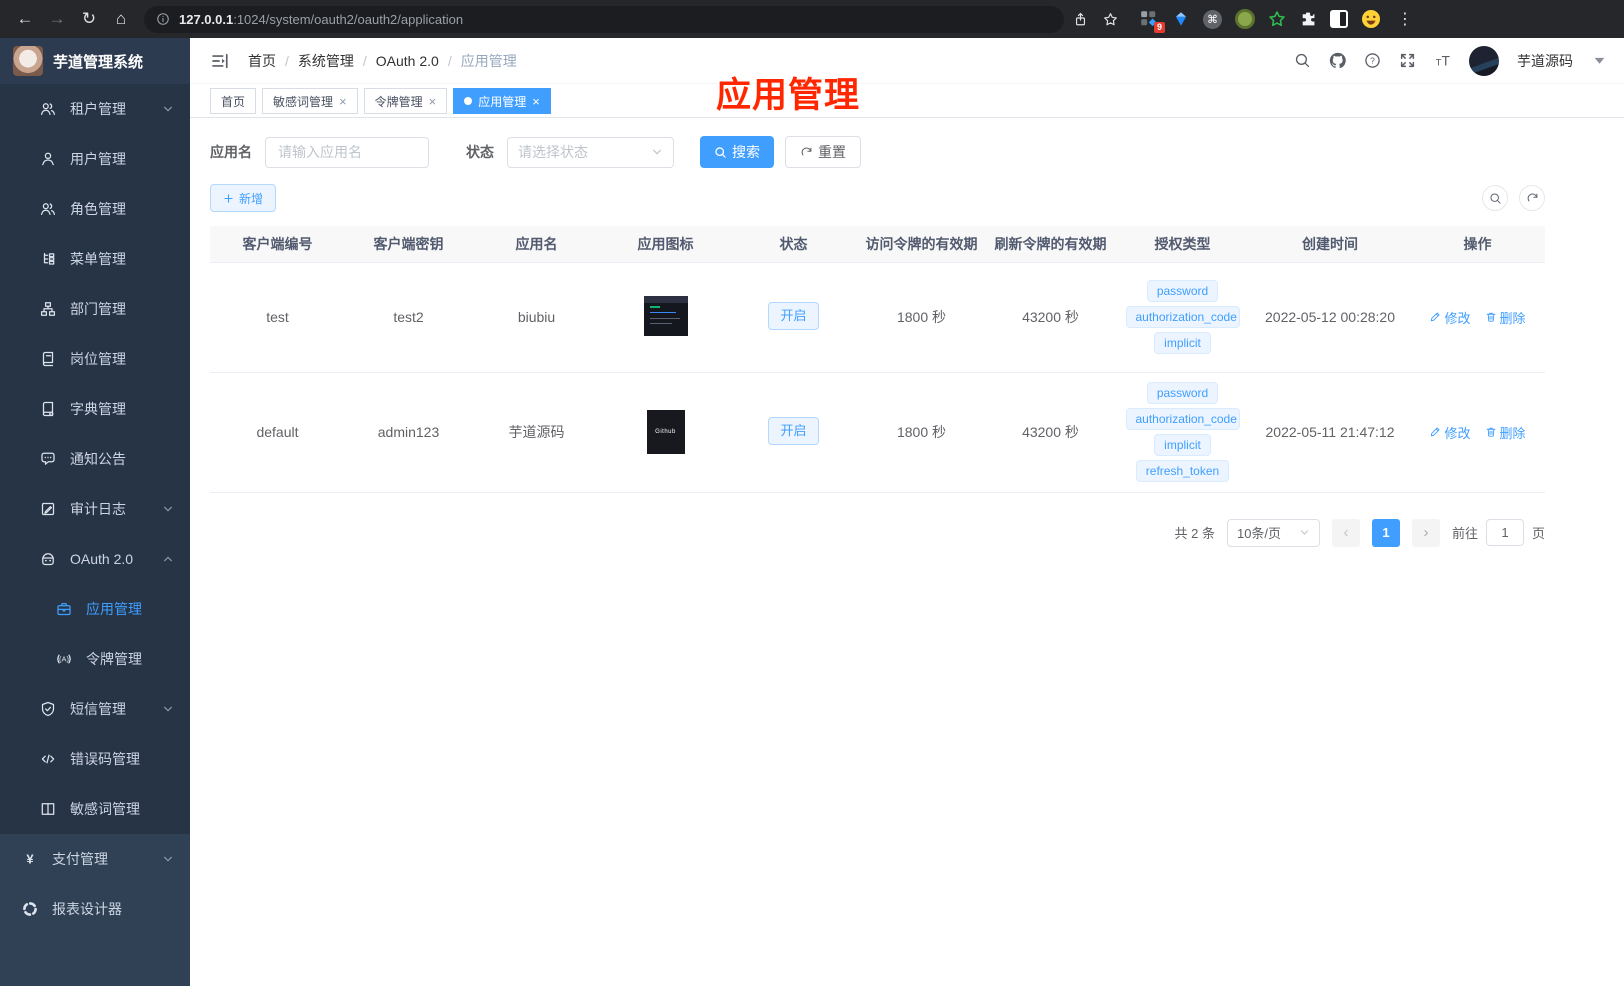 This screenshot has height=986, width=1624. What do you see at coordinates (1345, 532) in the screenshot?
I see `prev-page-button: ‹` at bounding box center [1345, 532].